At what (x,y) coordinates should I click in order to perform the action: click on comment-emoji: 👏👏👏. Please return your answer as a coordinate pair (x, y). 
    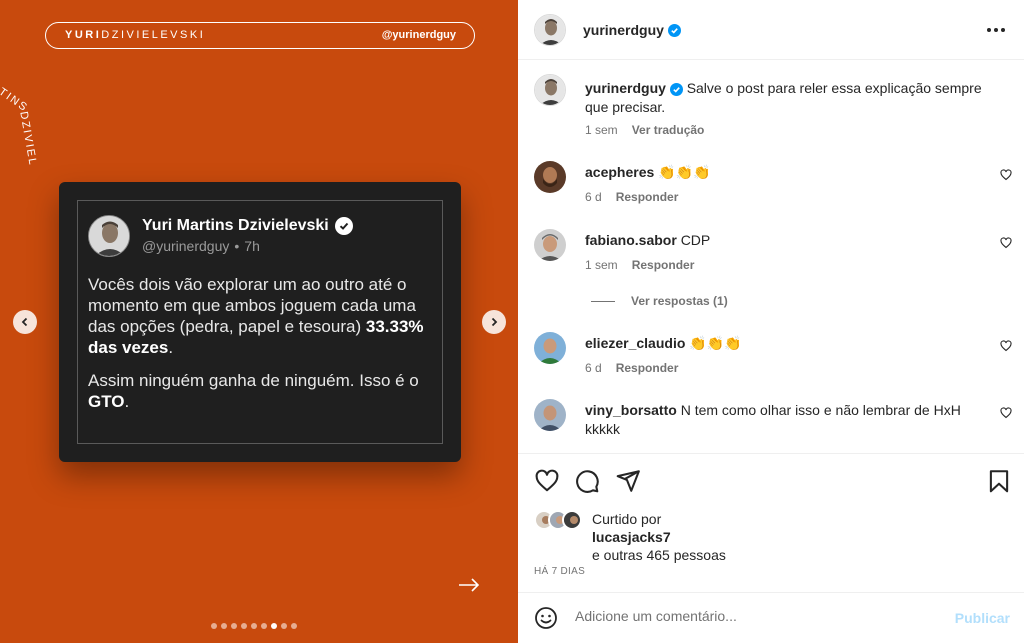
    Looking at the image, I should click on (684, 173).